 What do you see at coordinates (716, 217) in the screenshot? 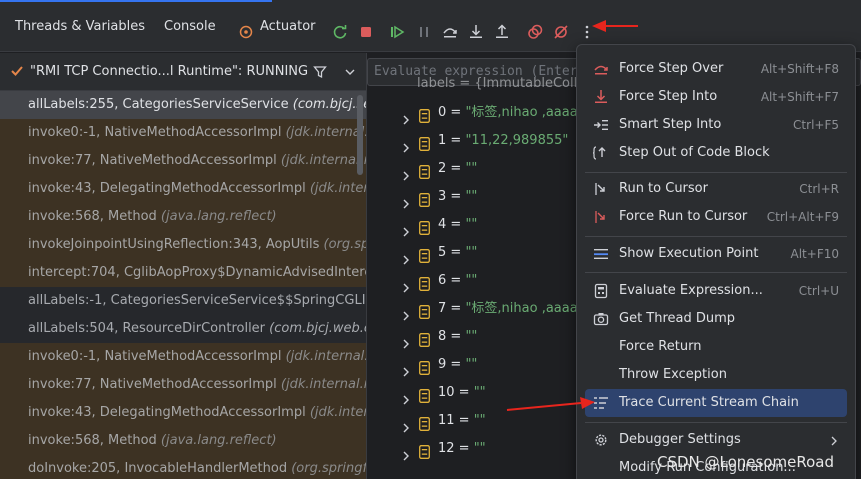
I see `menu-item-force-run-to-cursor: Force Run to Cursor Ctrl+Alt+F9` at bounding box center [716, 217].